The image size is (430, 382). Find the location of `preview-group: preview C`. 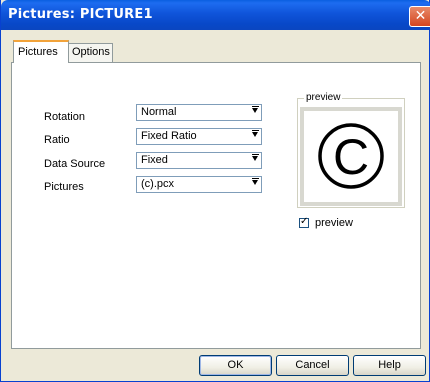

preview-group: preview C is located at coordinates (351, 150).